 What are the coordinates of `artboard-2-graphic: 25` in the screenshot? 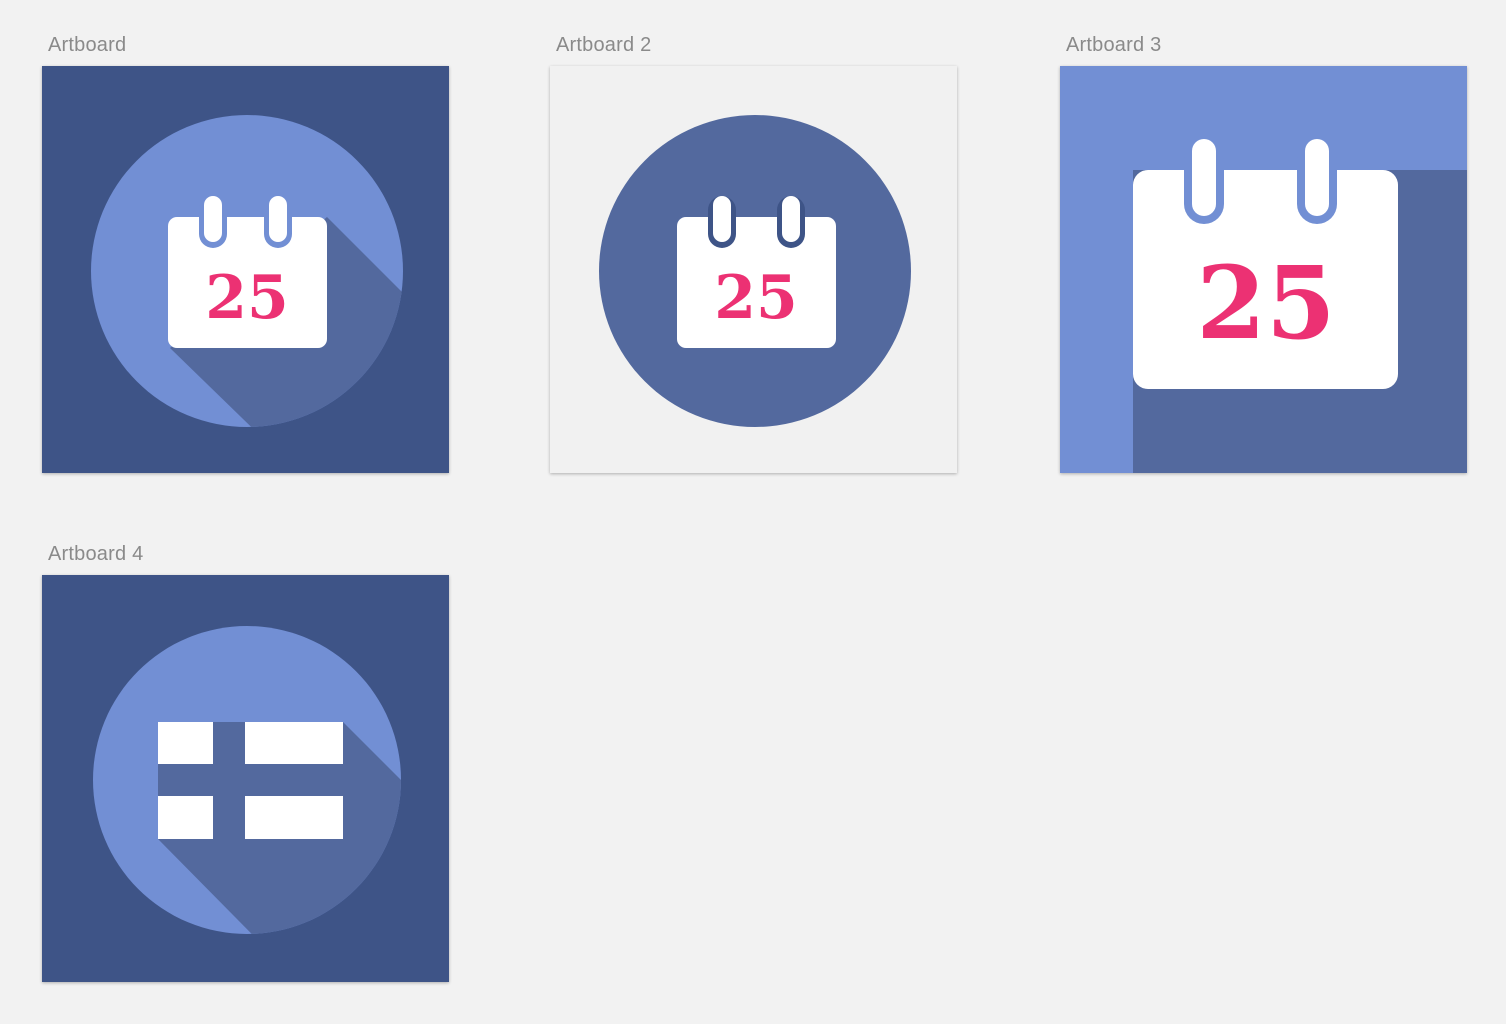 It's located at (753, 269).